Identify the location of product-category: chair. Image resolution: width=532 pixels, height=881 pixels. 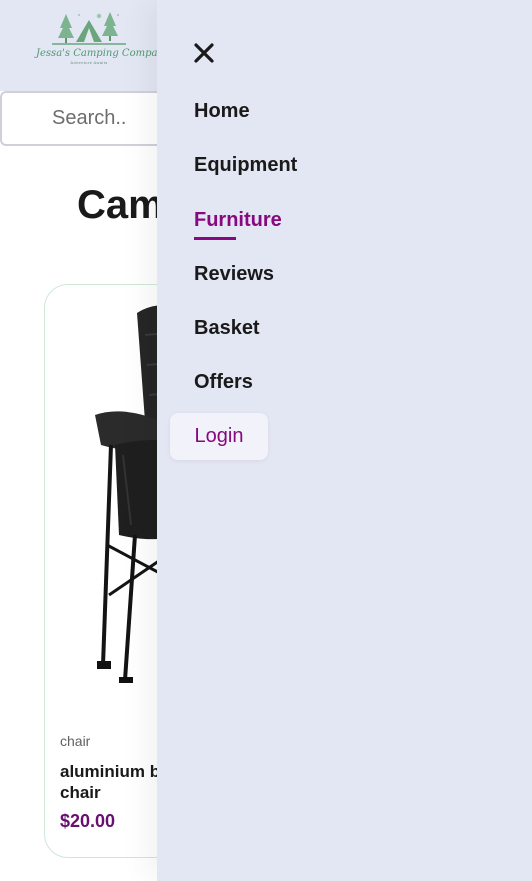
(75, 741).